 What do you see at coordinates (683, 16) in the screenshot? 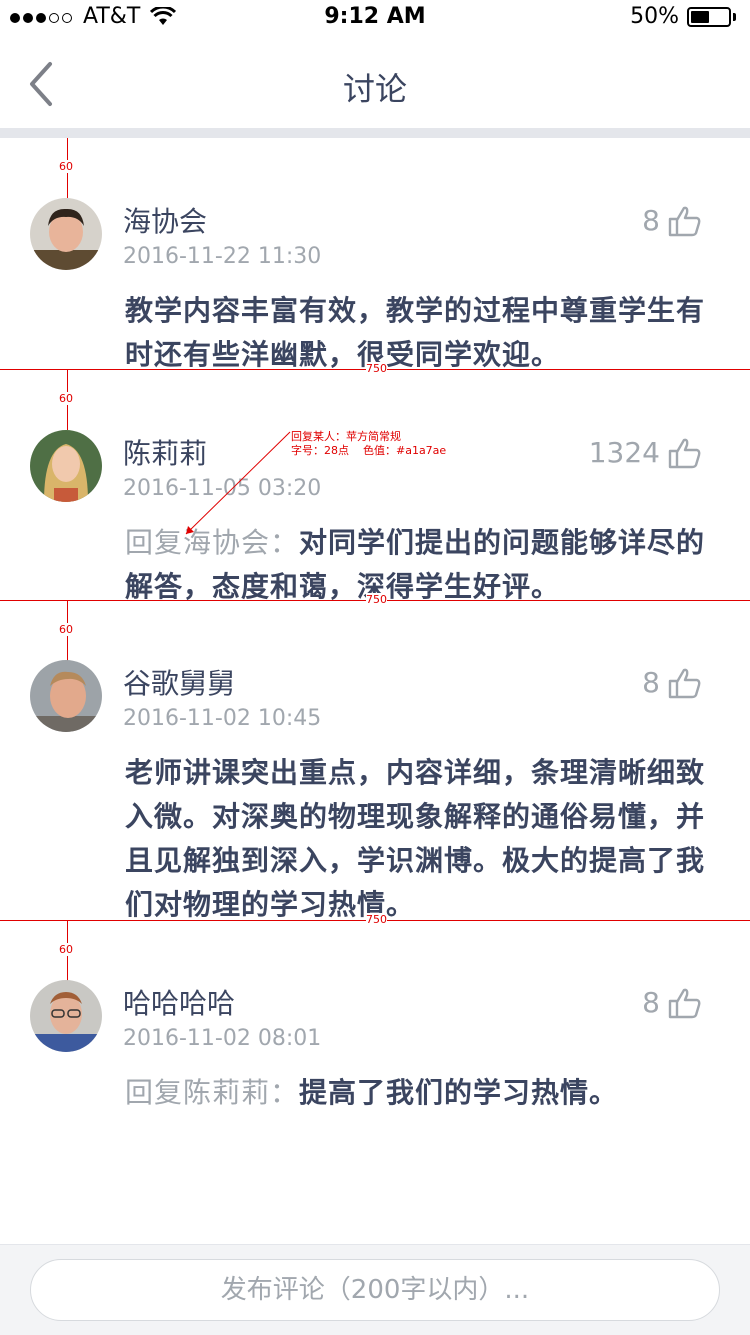
I see `battery-status: 50%` at bounding box center [683, 16].